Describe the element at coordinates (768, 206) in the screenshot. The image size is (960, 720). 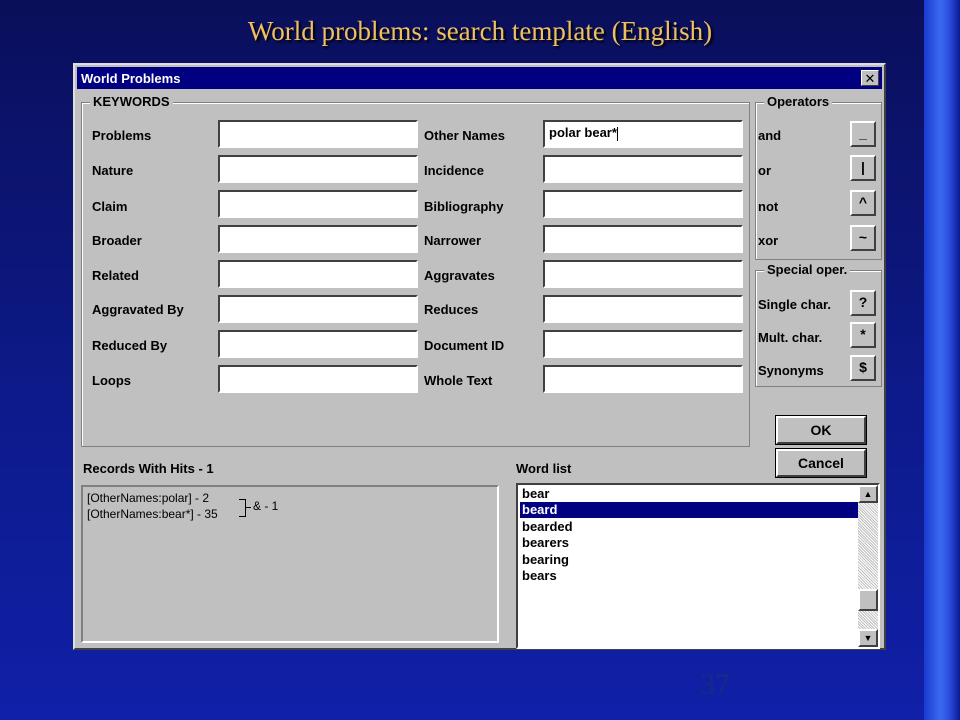
I see `not-label: not` at that location.